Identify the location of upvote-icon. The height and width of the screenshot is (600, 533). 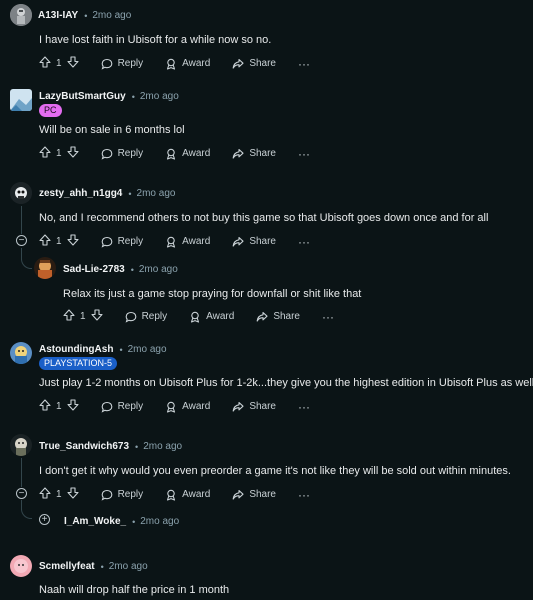
(45, 405).